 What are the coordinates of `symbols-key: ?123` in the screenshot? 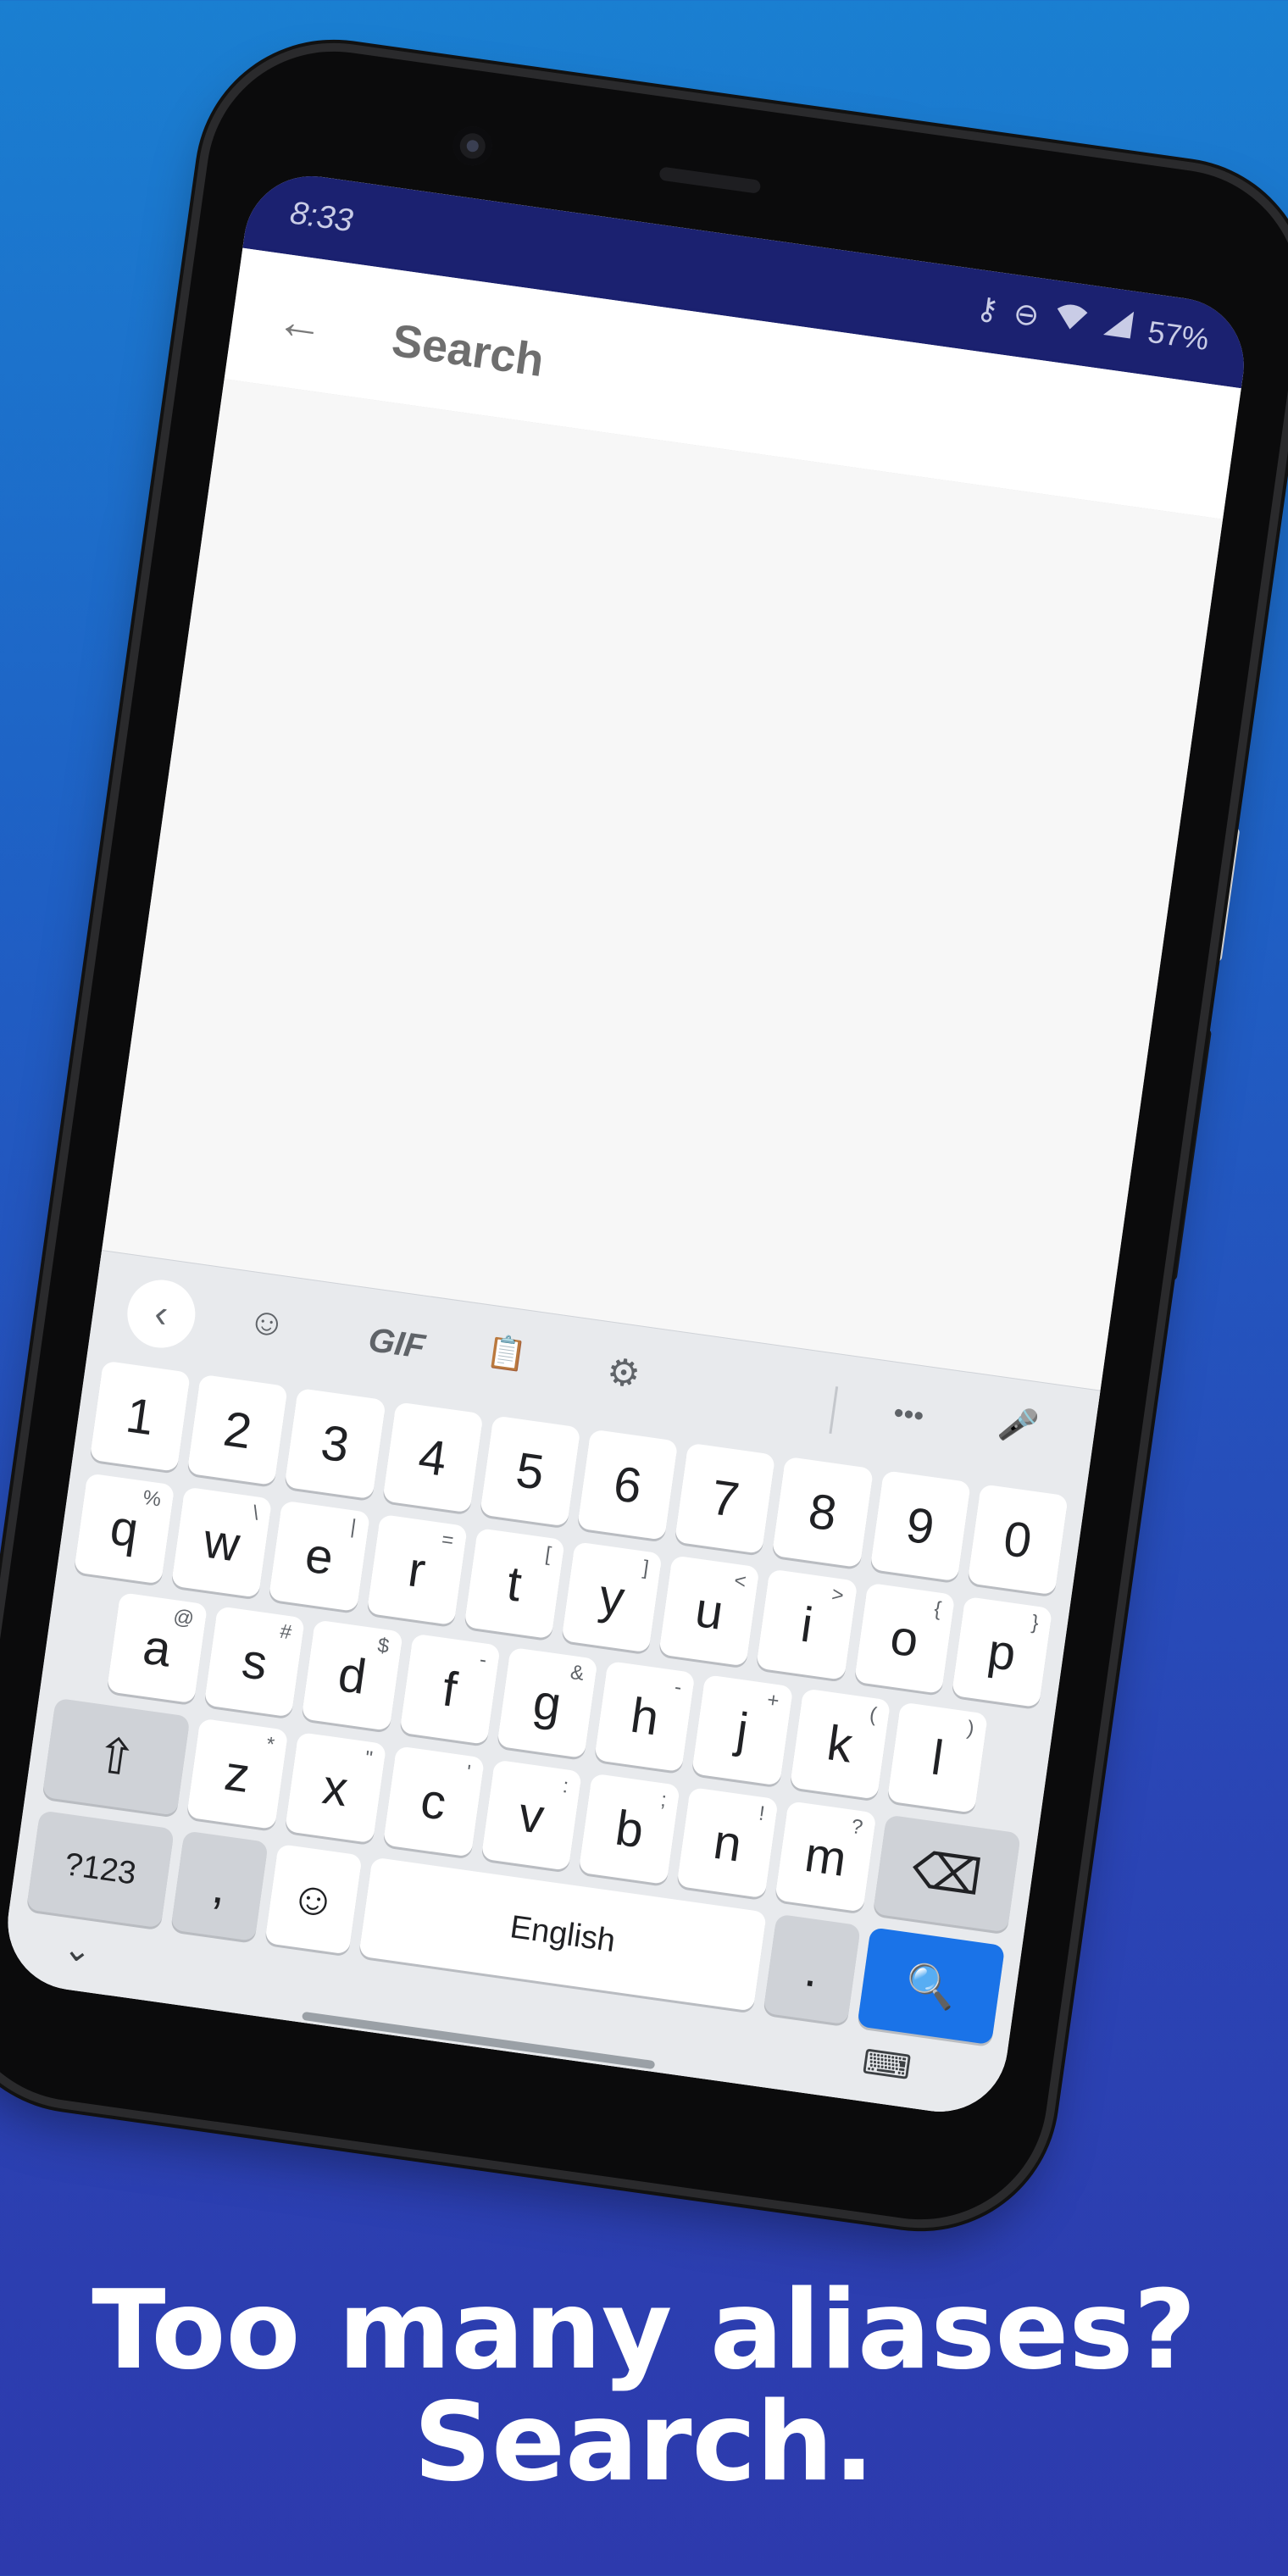 It's located at (100, 1869).